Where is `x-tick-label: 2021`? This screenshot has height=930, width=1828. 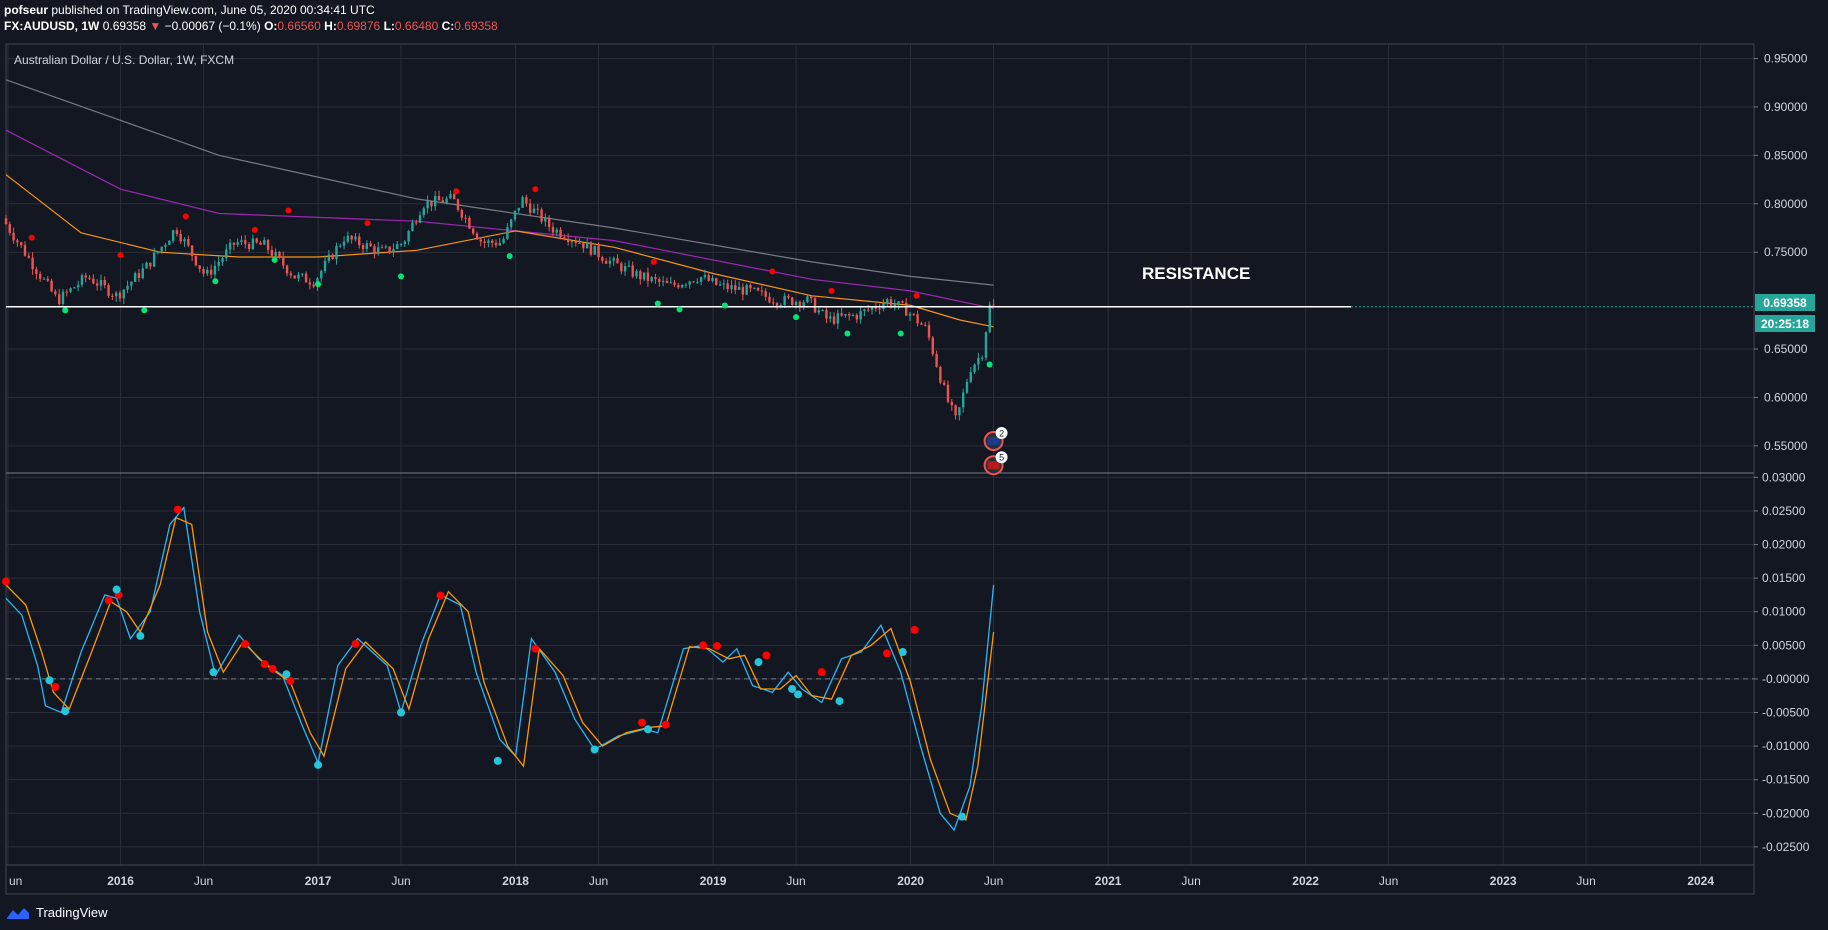 x-tick-label: 2021 is located at coordinates (1108, 881).